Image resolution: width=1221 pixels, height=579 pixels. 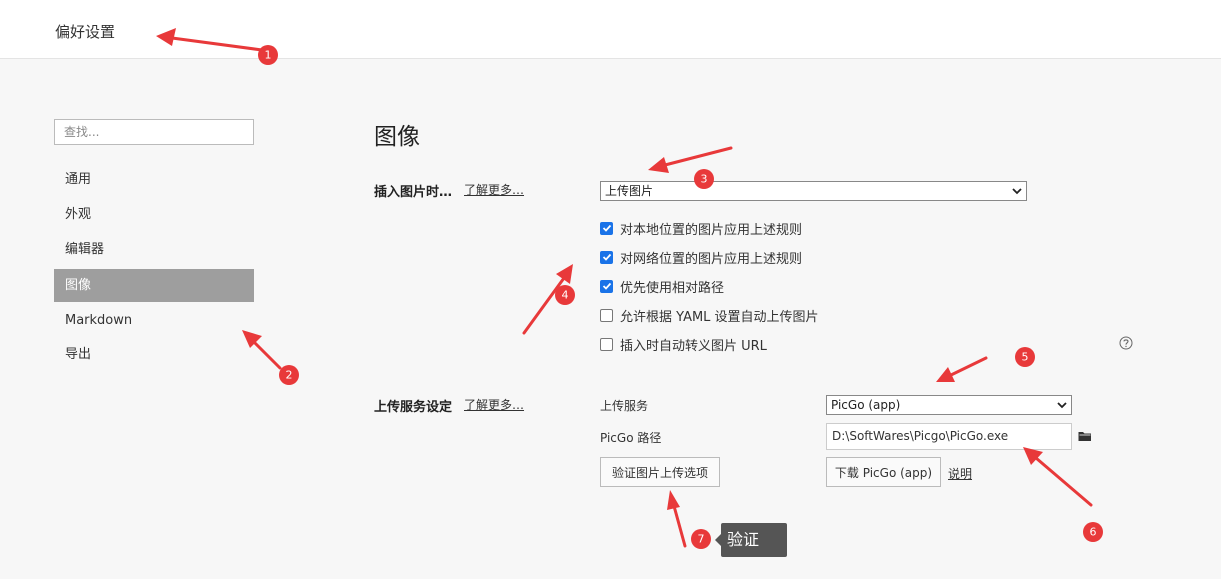 I want to click on annotation-badge-7-label: 7, so click(x=701, y=539).